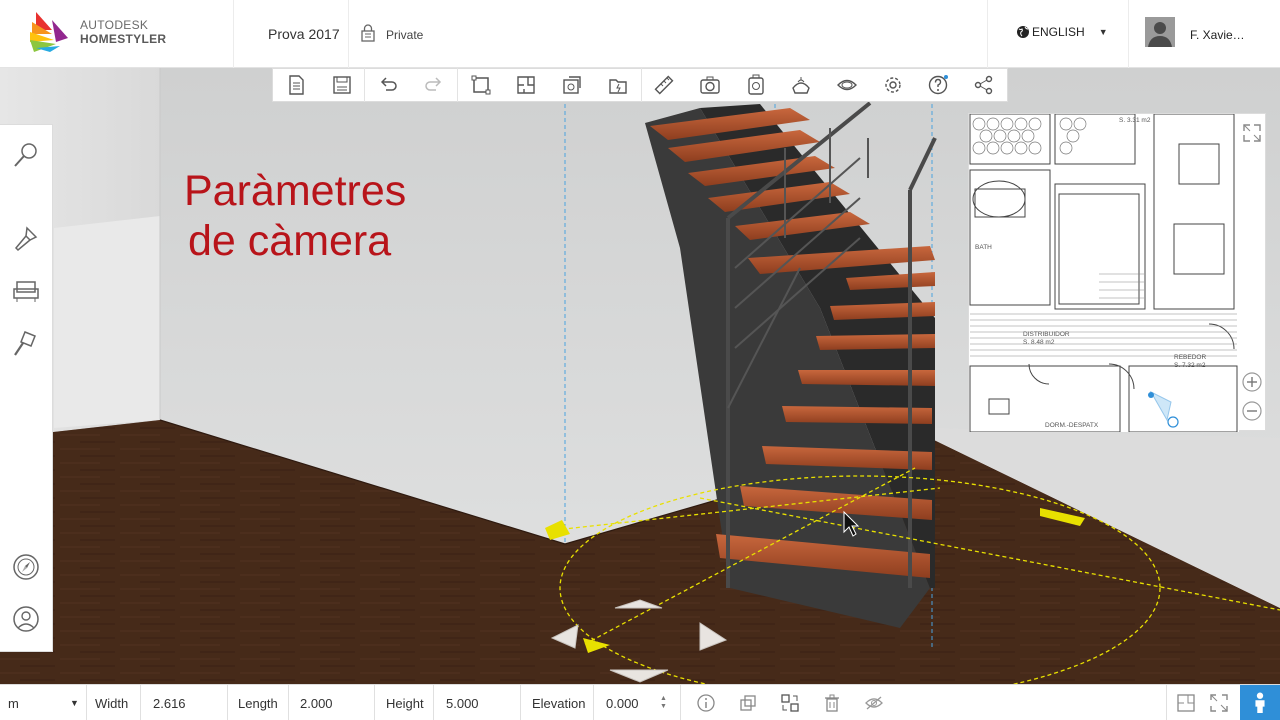 The width and height of the screenshot is (1280, 720). Describe the element at coordinates (526, 85) in the screenshot. I see `floorplan-button` at that location.